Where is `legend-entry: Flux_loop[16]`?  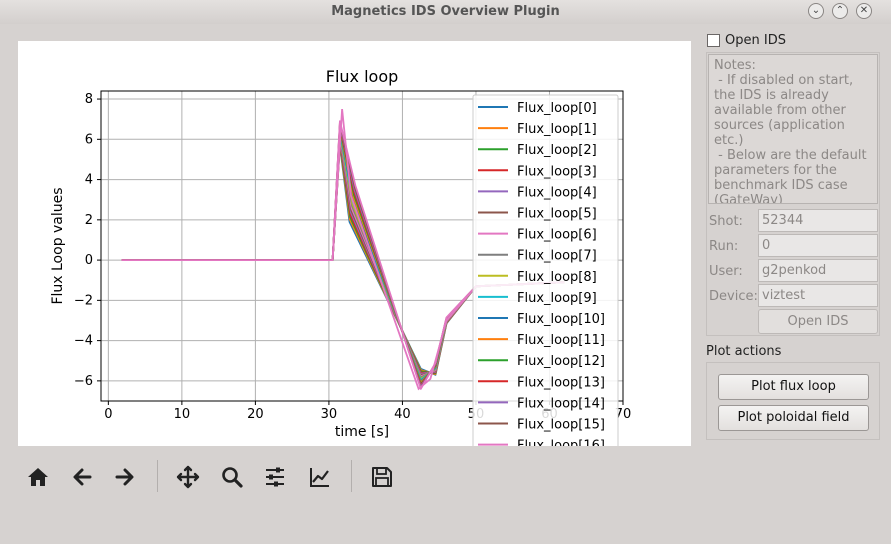
legend-entry: Flux_loop[16] is located at coordinates (561, 442).